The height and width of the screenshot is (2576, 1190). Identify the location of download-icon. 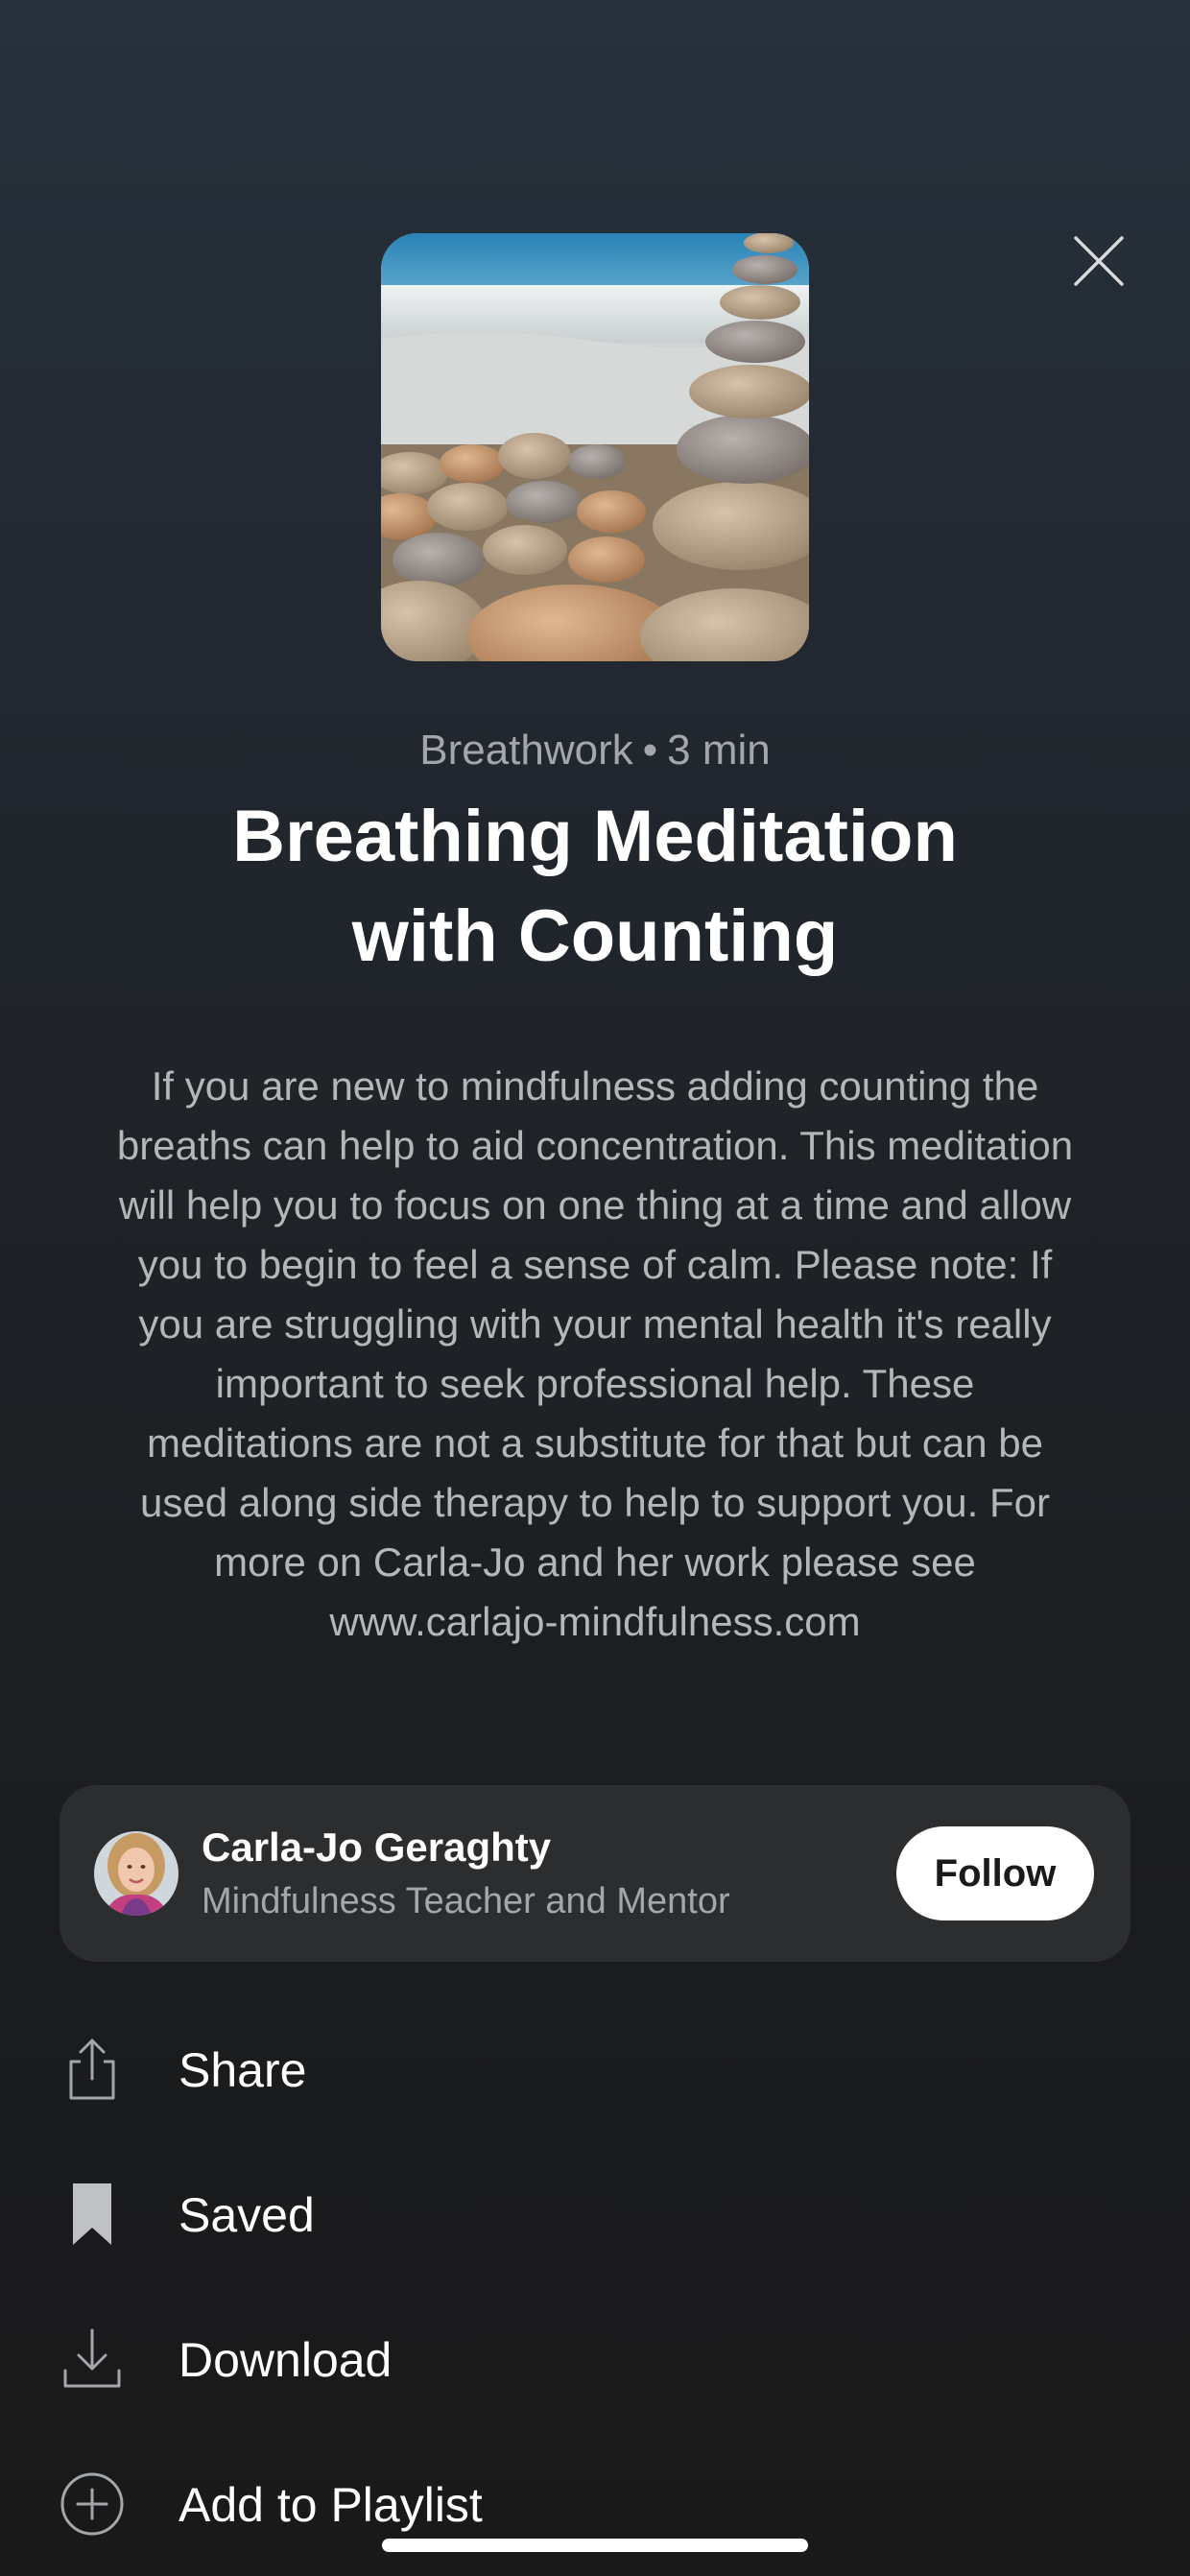
(93, 2359).